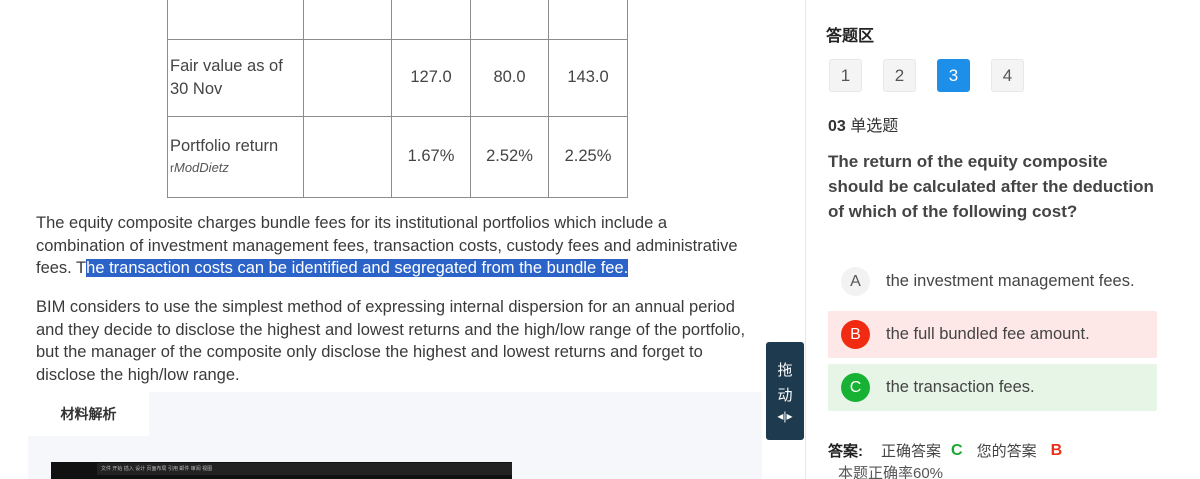 Image resolution: width=1200 pixels, height=479 pixels. What do you see at coordinates (431, 77) in the screenshot?
I see `table-cell: 127.0` at bounding box center [431, 77].